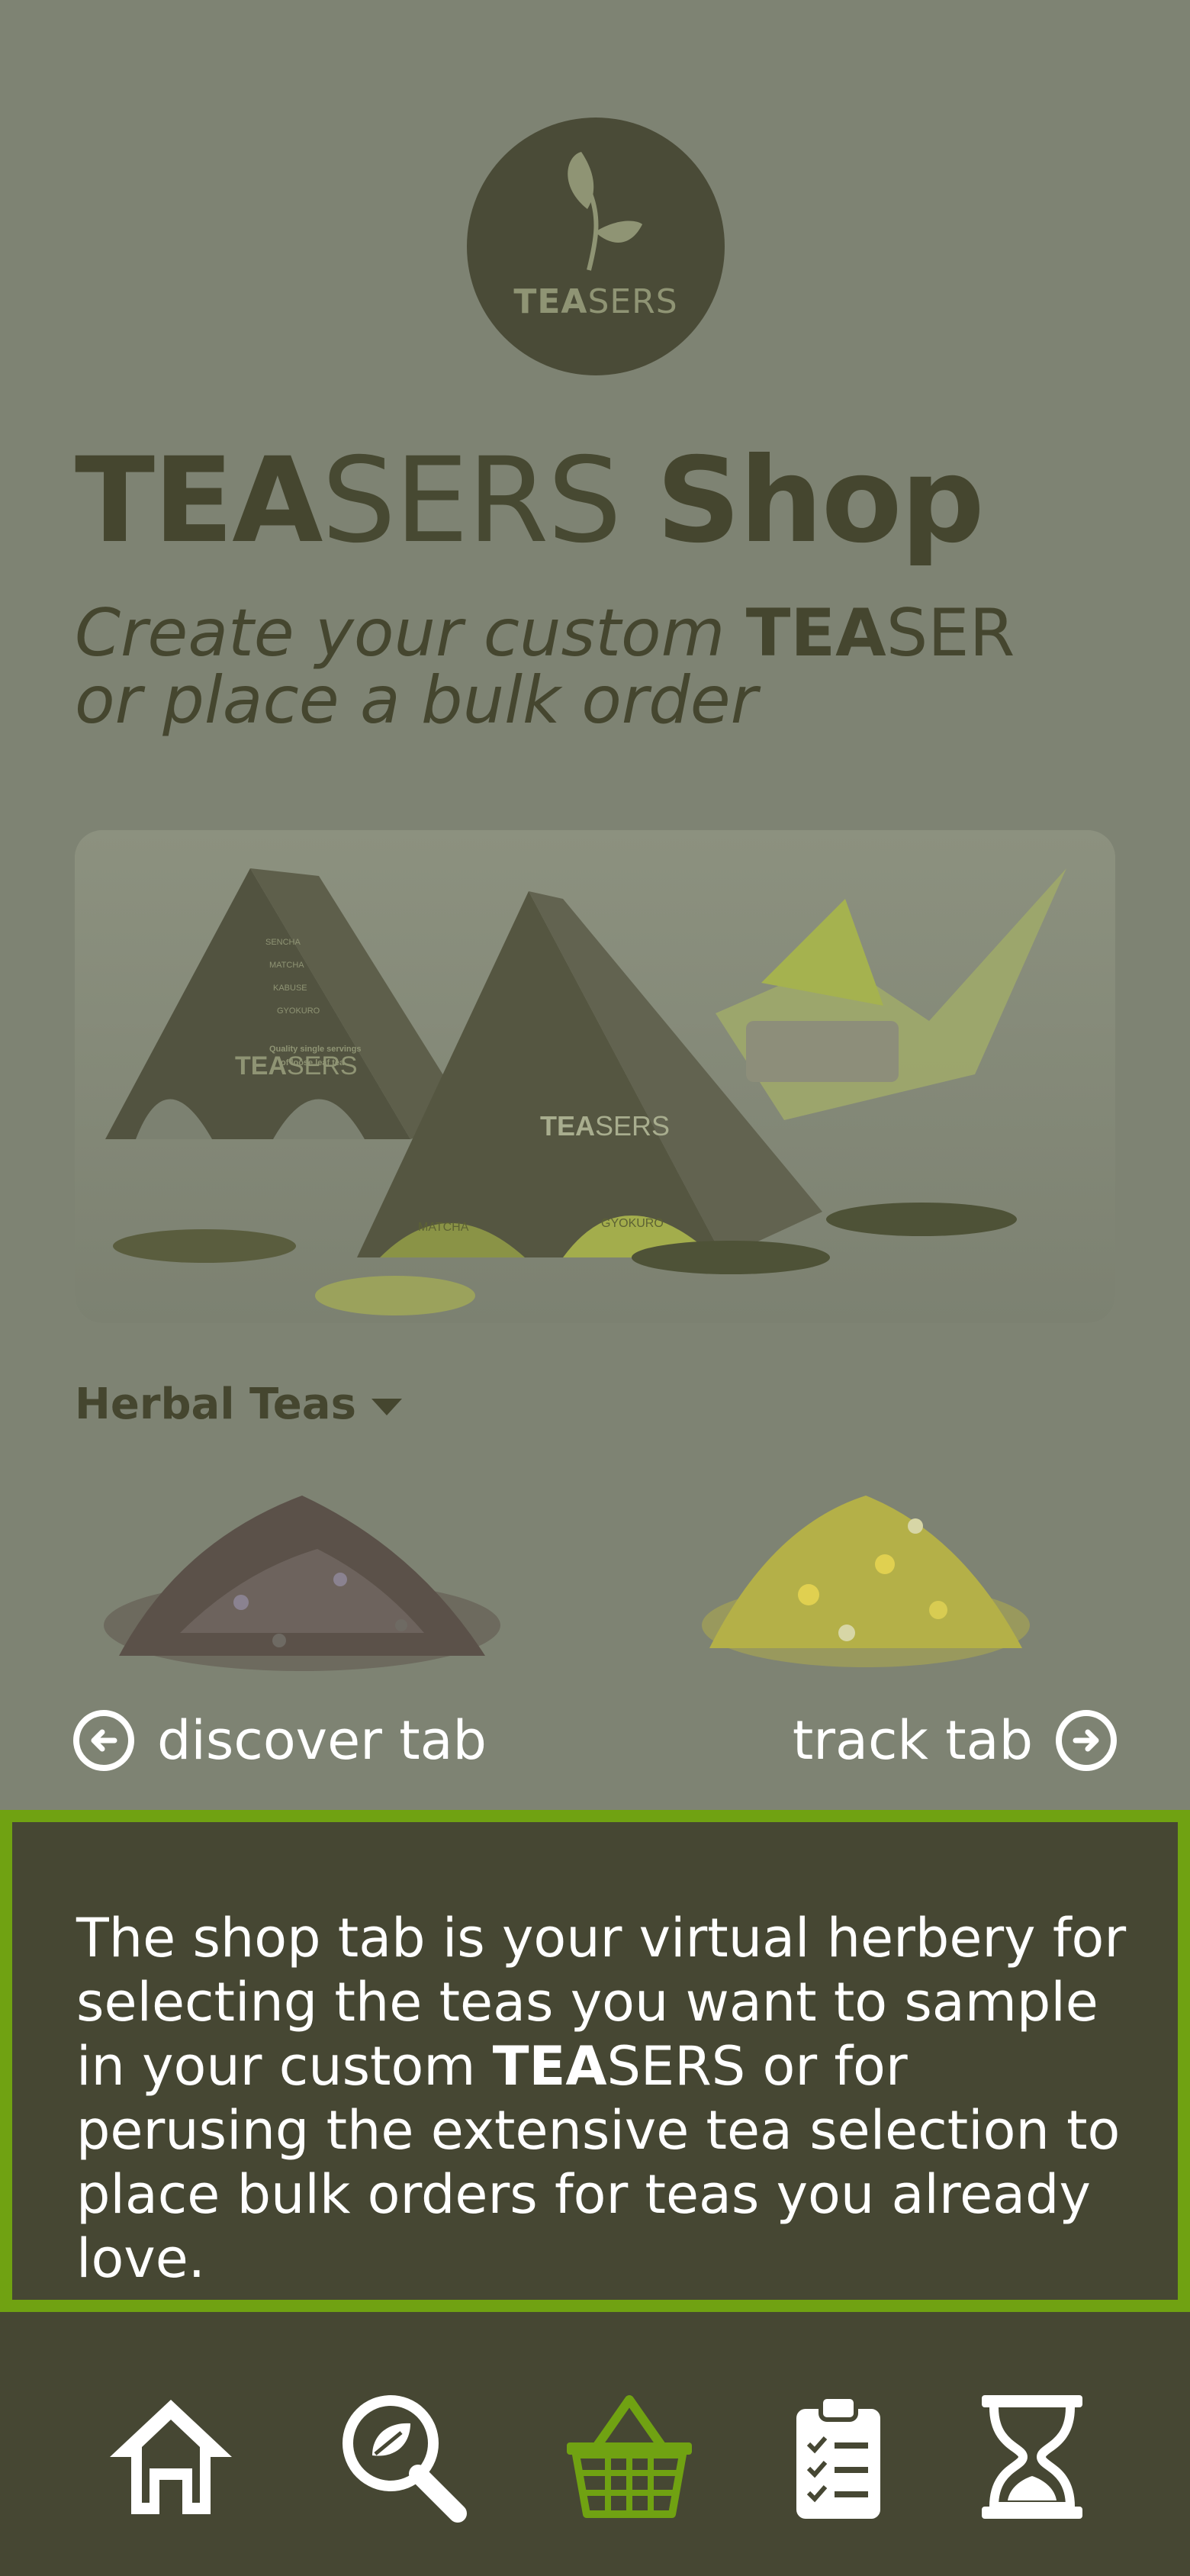 The width and height of the screenshot is (1190, 2576). What do you see at coordinates (676, 2066) in the screenshot?
I see `callout-brand-light: SERS` at bounding box center [676, 2066].